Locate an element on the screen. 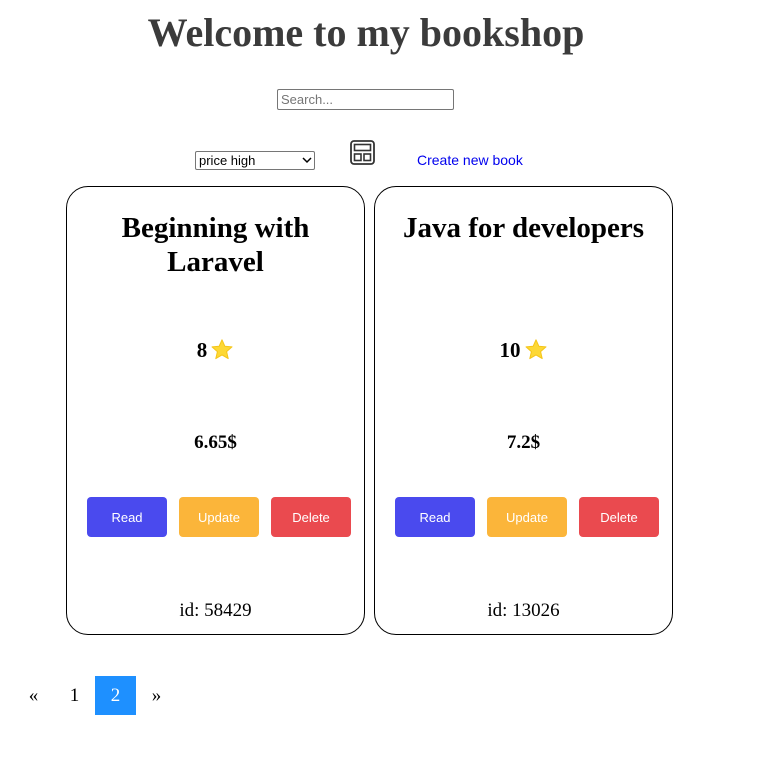 This screenshot has width=761, height=757. book-price: 7.2$ is located at coordinates (523, 442).